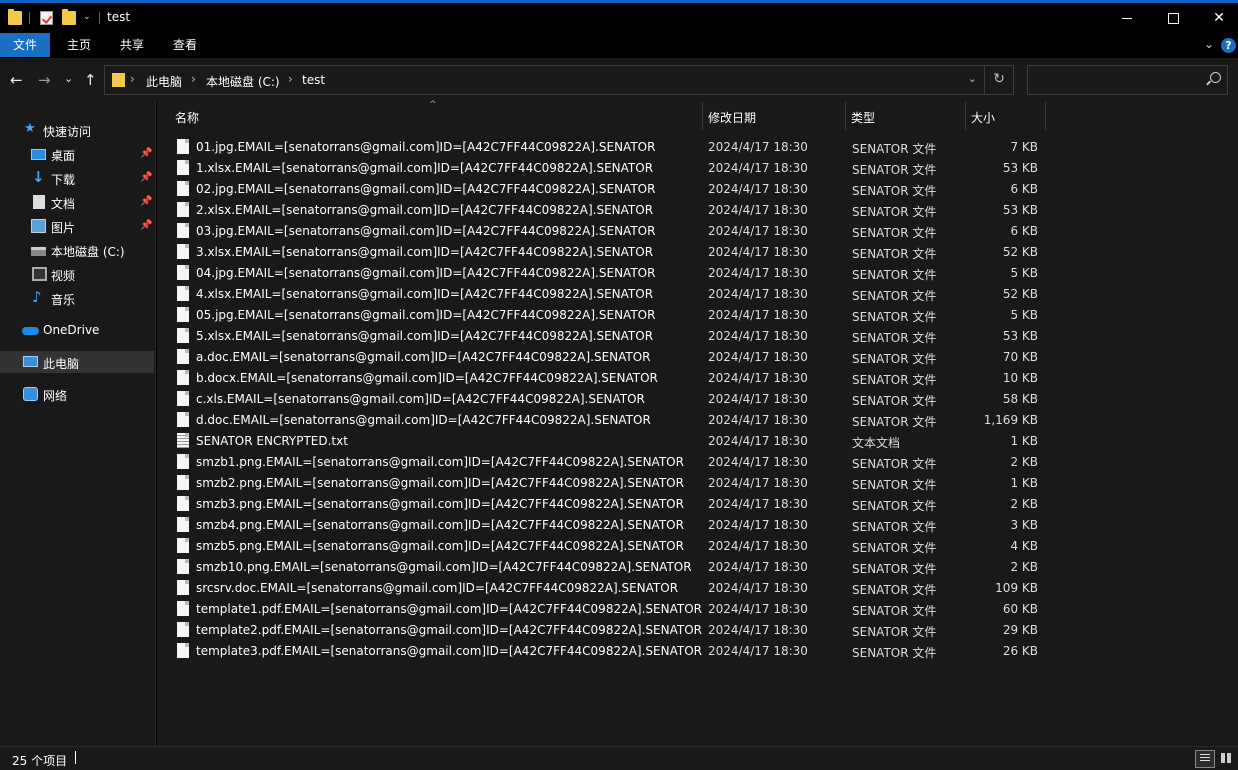 The image size is (1238, 770). I want to click on sidebar-item-label: 音乐, so click(63, 300).